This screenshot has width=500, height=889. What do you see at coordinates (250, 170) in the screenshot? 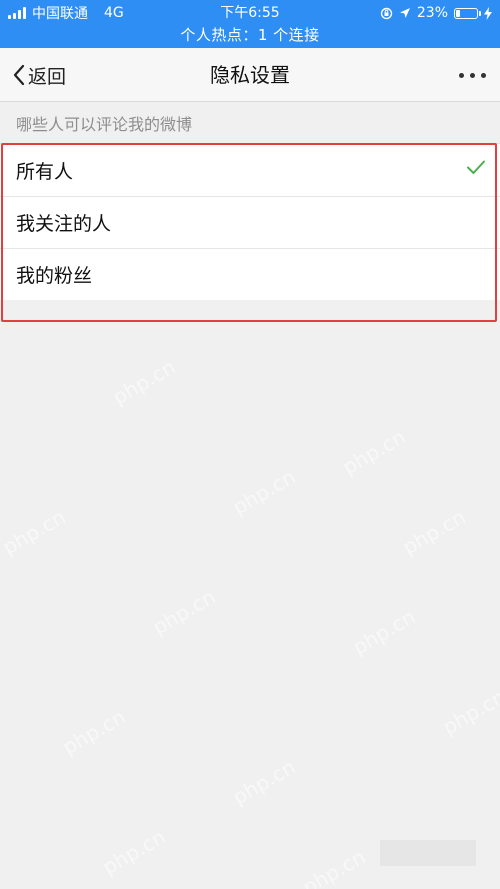
I see `option-everyone: 所有人` at bounding box center [250, 170].